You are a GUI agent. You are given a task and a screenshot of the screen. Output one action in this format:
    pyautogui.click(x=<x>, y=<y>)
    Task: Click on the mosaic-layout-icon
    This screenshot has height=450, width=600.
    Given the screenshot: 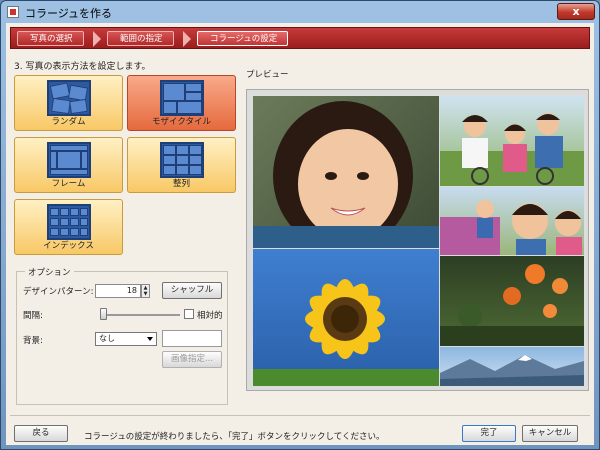 What is the action you would take?
    pyautogui.click(x=182, y=98)
    